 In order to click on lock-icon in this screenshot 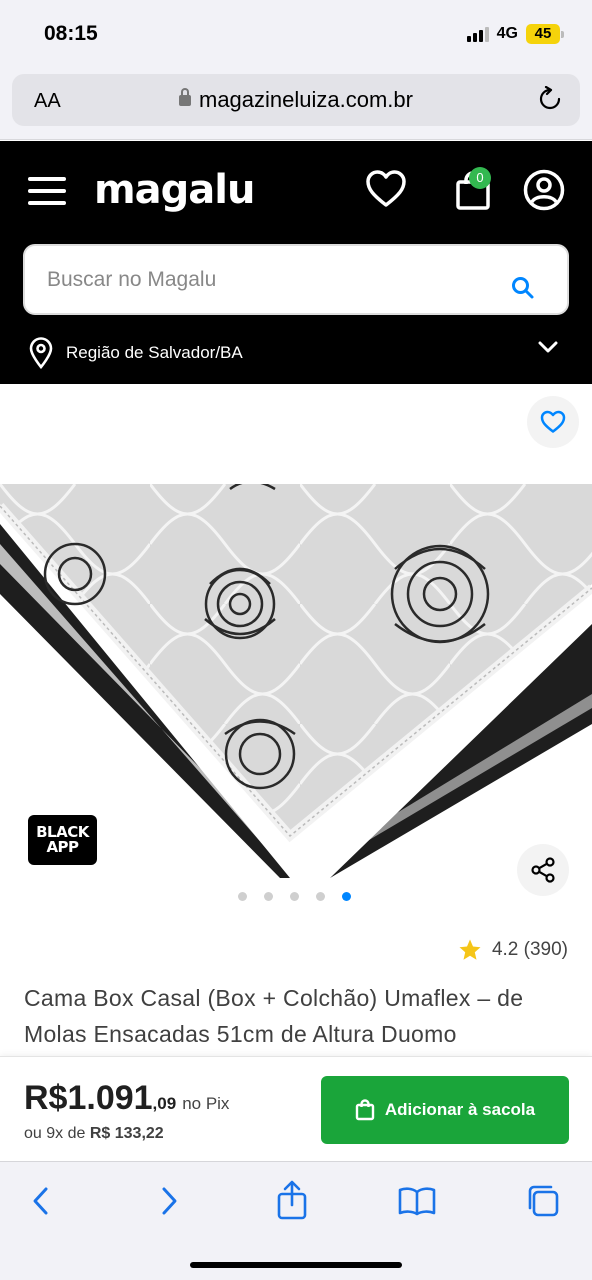, I will do `click(185, 97)`.